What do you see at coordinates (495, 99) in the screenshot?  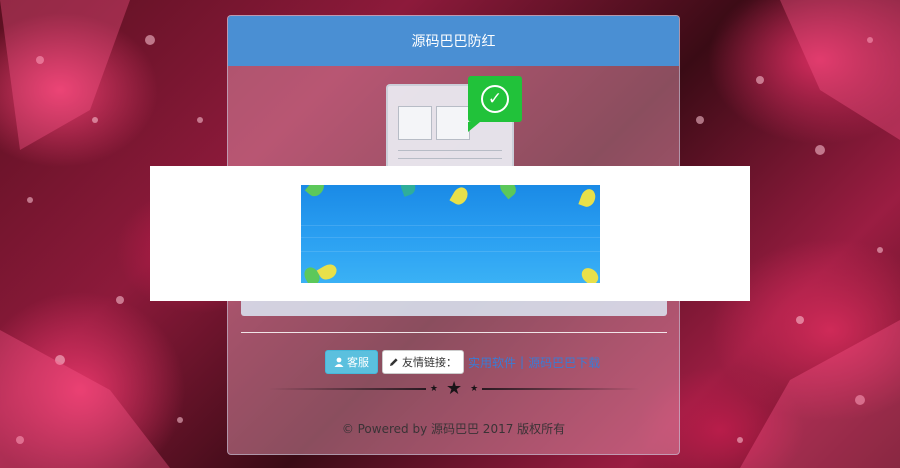 I see `check-circle-icon: ✓` at bounding box center [495, 99].